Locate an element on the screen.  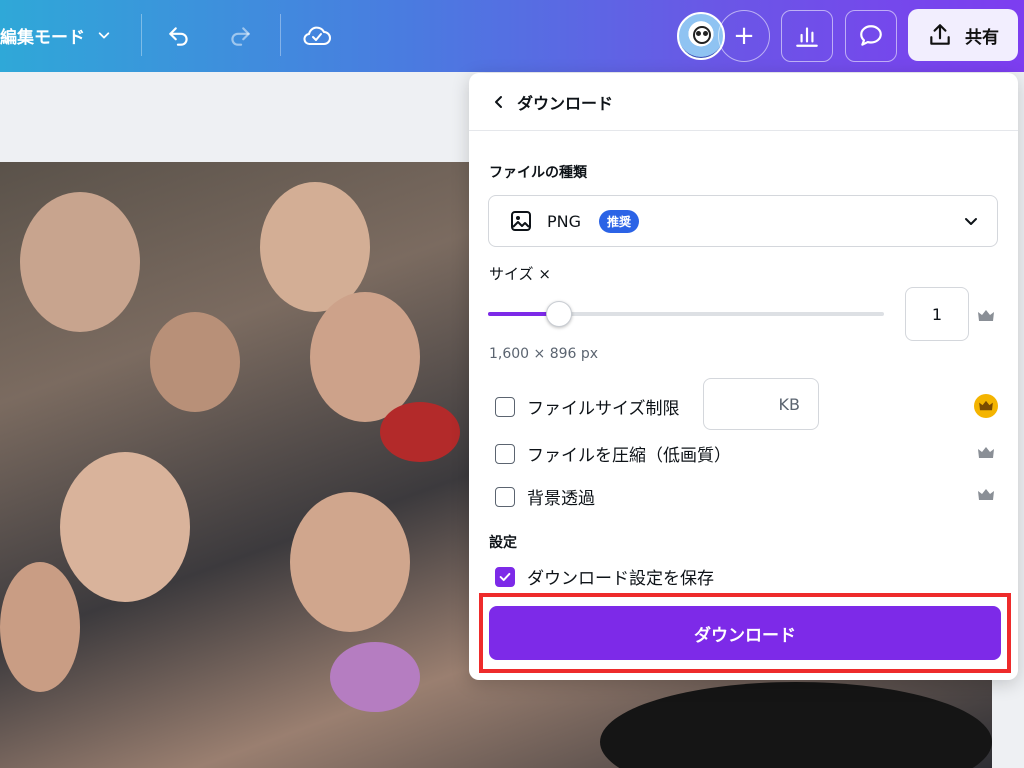
compress-label: ファイルを圧縮（低画質） is located at coordinates (629, 456).